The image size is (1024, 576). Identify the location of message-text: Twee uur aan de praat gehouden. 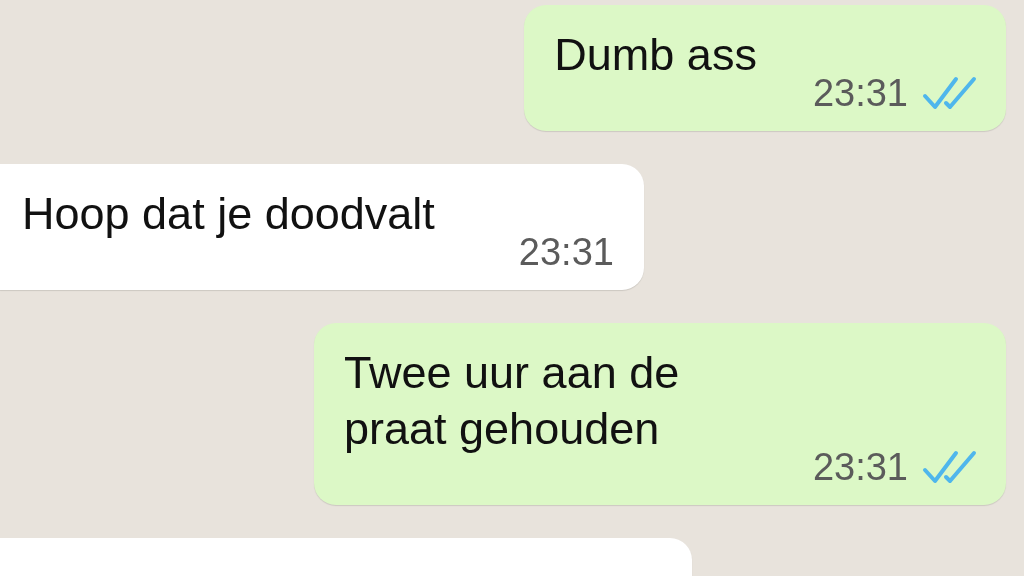
(512, 401).